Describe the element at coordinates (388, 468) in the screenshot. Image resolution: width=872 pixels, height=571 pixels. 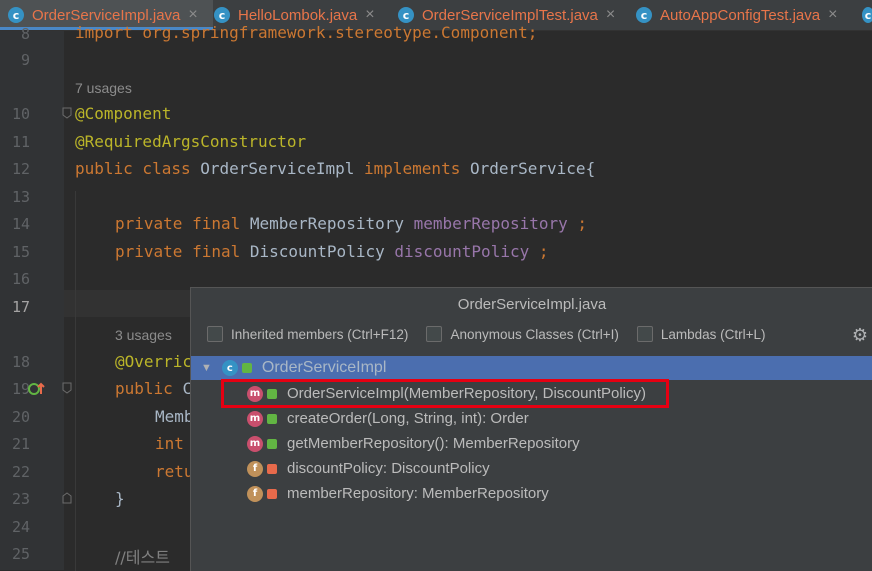
I see `tree-item-label: discountPolicy: DiscountPolicy` at that location.